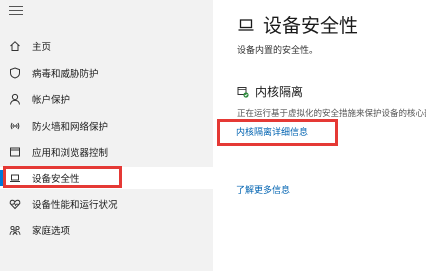 Image resolution: width=426 pixels, height=271 pixels. I want to click on highlight-box-sidebar, so click(62, 177).